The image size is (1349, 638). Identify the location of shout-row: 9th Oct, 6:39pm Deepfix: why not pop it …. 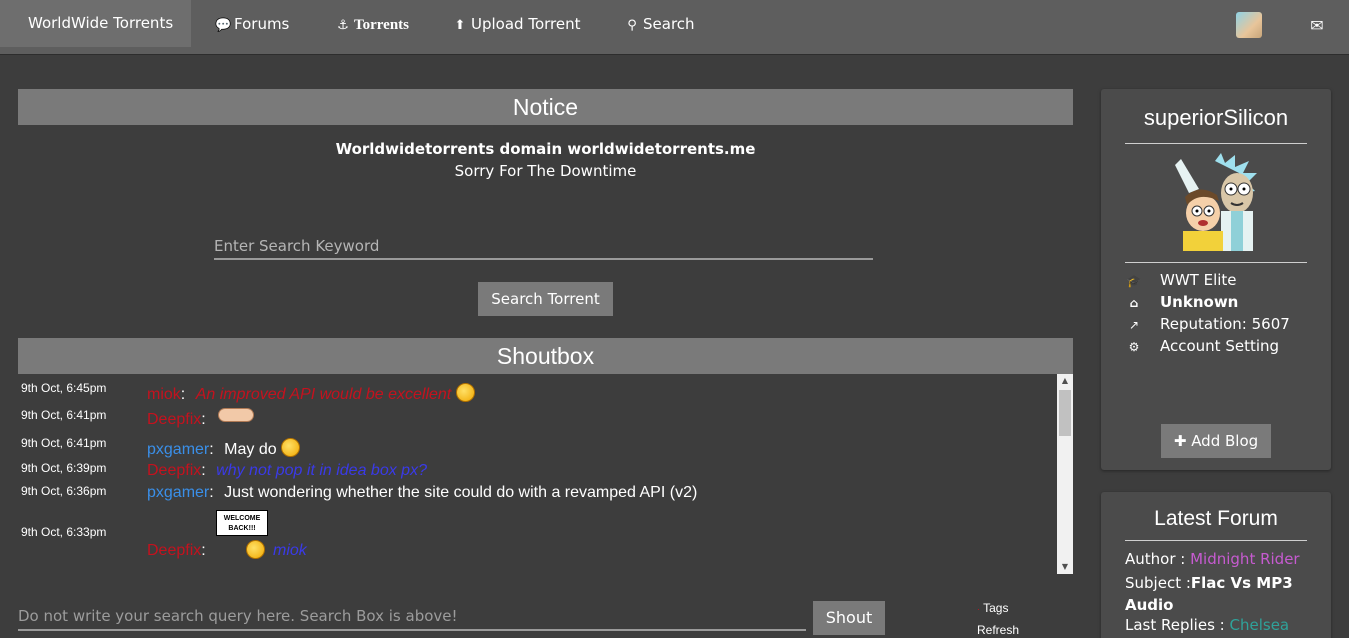
(536, 473).